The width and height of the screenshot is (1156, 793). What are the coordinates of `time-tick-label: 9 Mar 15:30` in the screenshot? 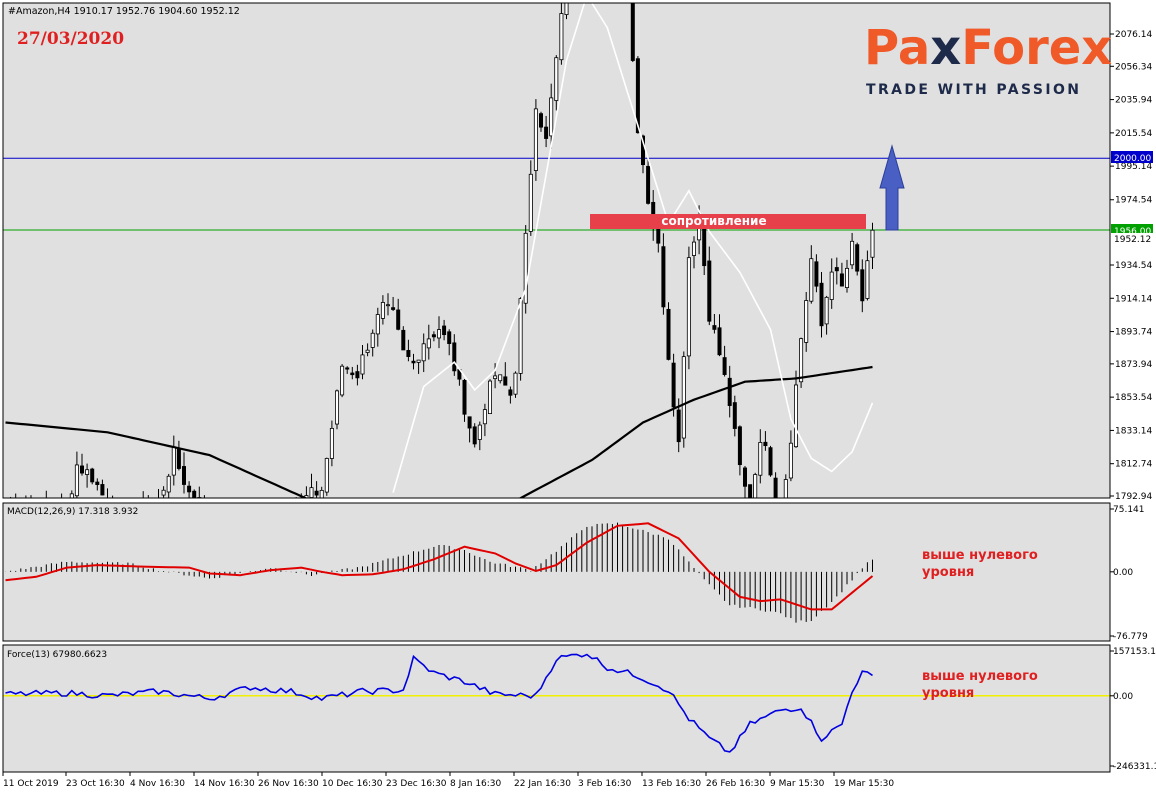 It's located at (797, 784).